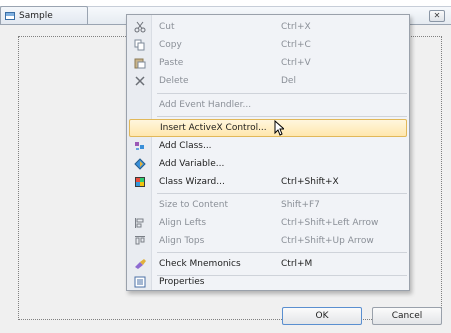  Describe the element at coordinates (268, 223) in the screenshot. I see `menu-item-align-lefts: Align Lefts Ctrl+Shift+Left Arrow` at that location.